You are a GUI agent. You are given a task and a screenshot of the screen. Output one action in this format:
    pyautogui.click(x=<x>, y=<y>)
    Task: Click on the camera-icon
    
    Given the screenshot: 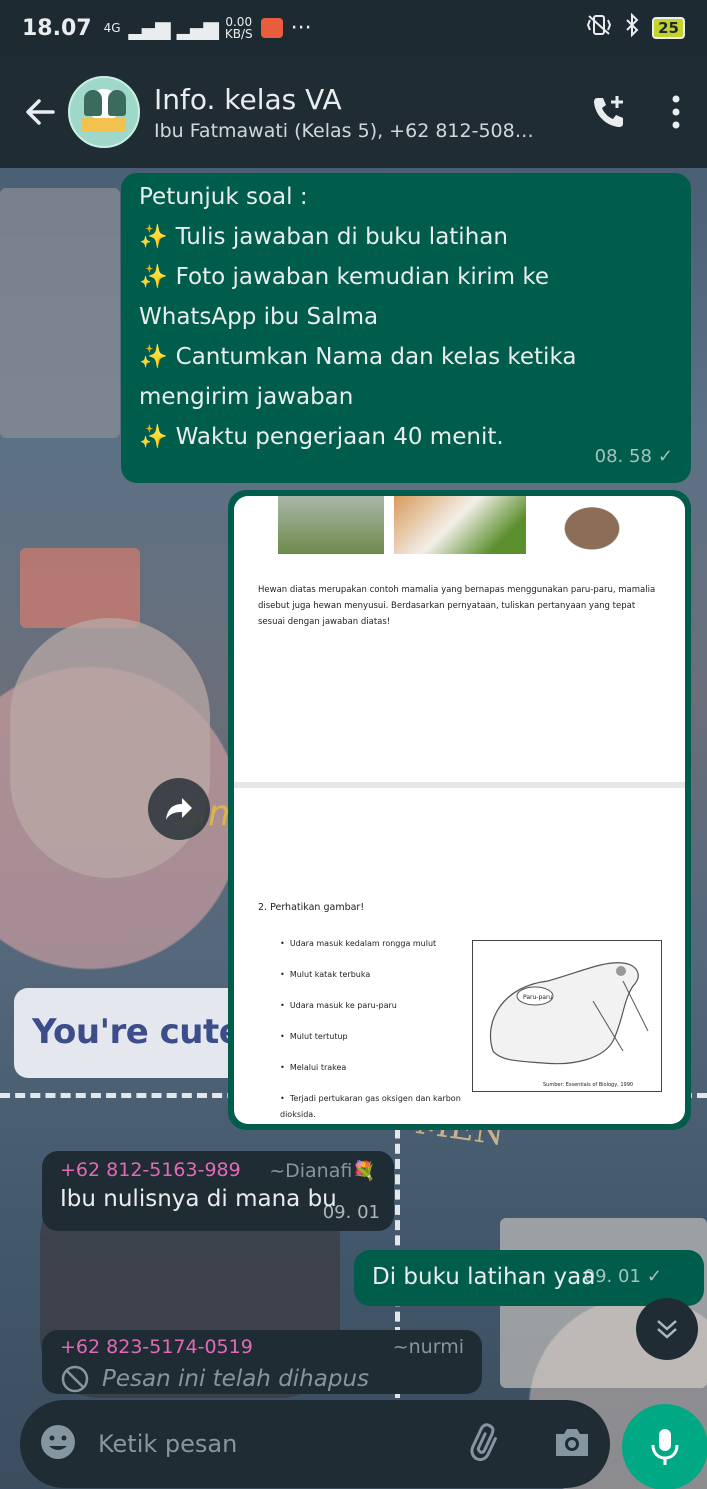 What is the action you would take?
    pyautogui.click(x=572, y=1444)
    